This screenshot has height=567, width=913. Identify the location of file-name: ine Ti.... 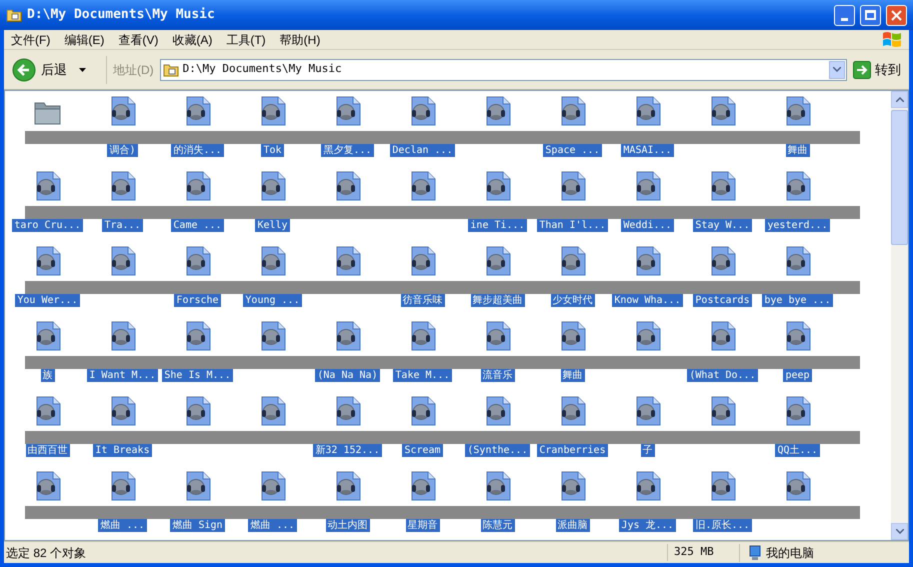
(497, 225).